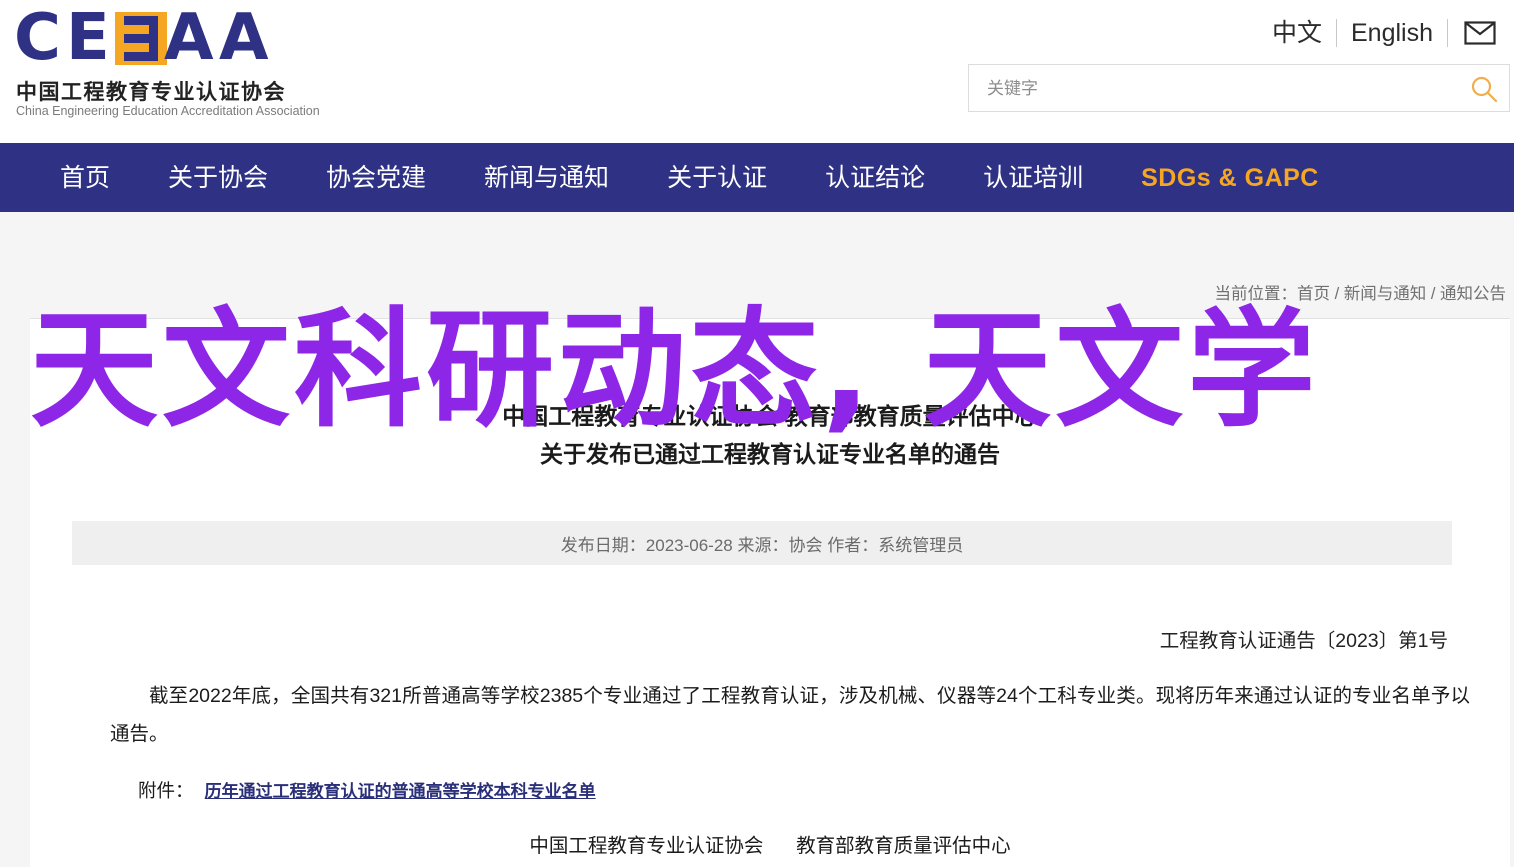 This screenshot has height=867, width=1514. What do you see at coordinates (1484, 89) in the screenshot?
I see `search-icon` at bounding box center [1484, 89].